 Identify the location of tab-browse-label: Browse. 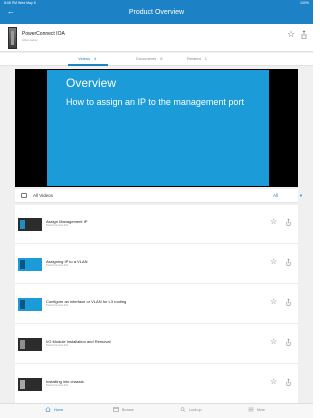
(128, 409).